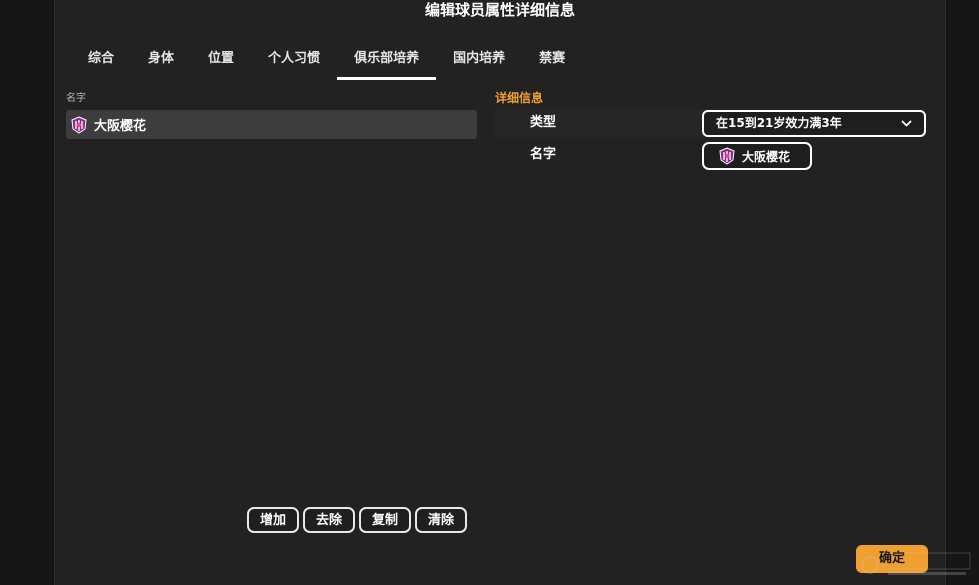  Describe the element at coordinates (221, 61) in the screenshot. I see `tab-position: 位置` at that location.